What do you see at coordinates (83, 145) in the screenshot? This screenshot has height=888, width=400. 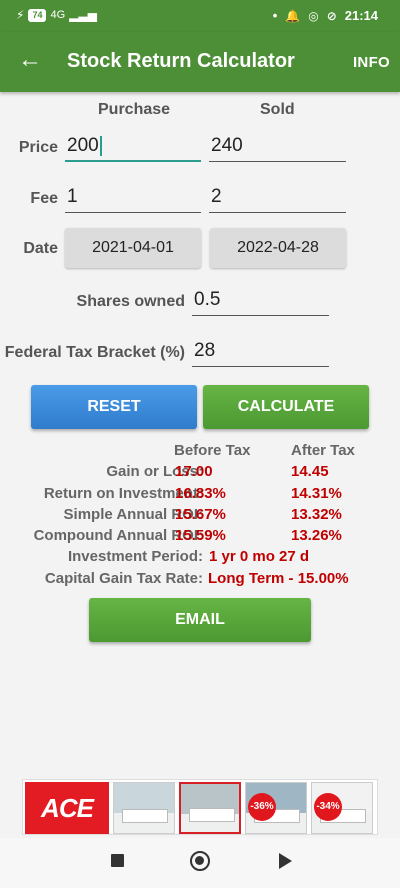 I see `purchase-price-value: 200` at bounding box center [83, 145].